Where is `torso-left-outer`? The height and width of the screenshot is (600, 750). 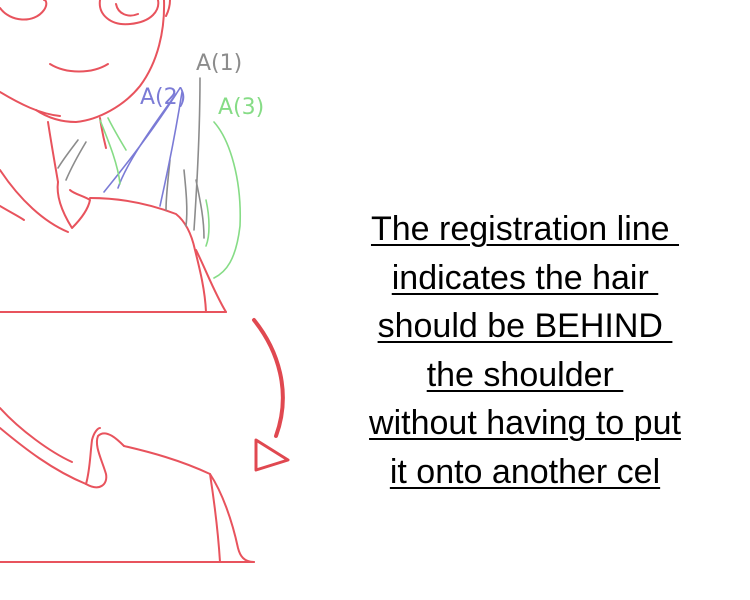 torso-left-outer is located at coordinates (12, 213).